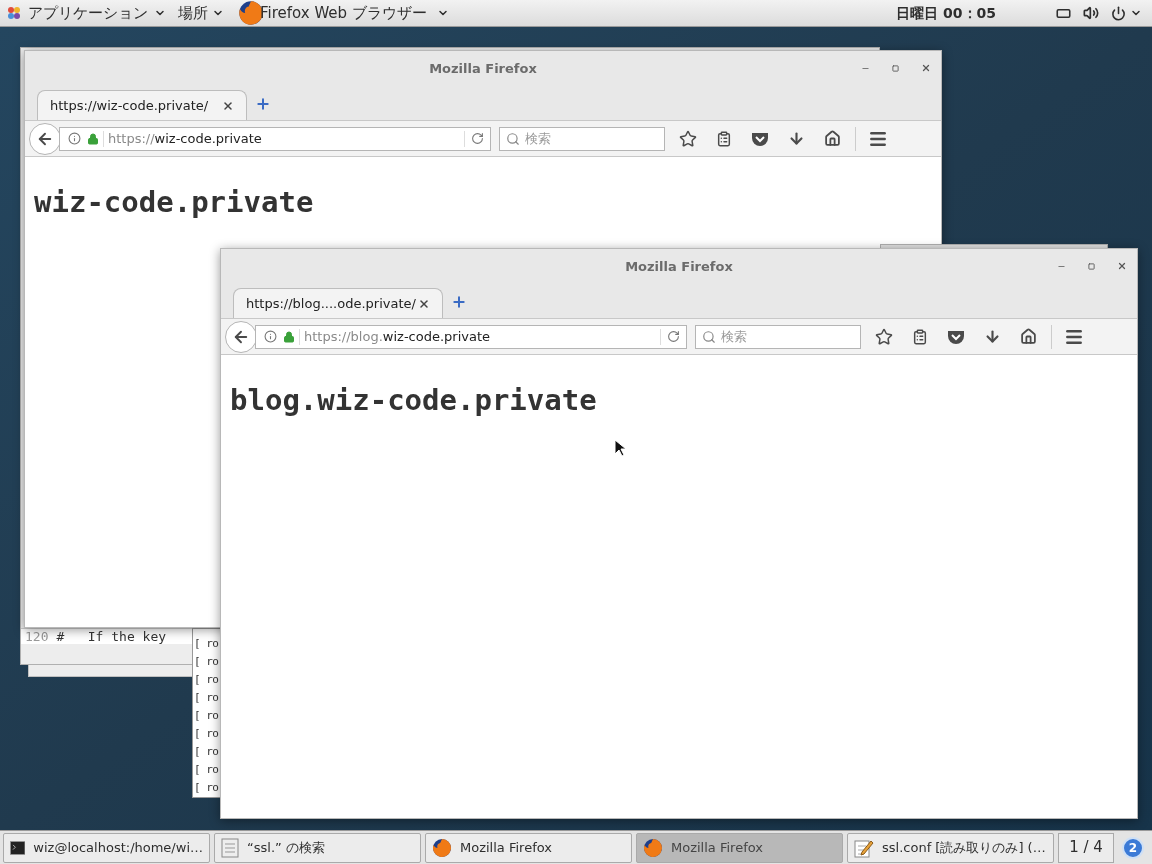 Image resolution: width=1152 pixels, height=864 pixels. I want to click on applications-menu: アプリケーション, so click(86, 13).